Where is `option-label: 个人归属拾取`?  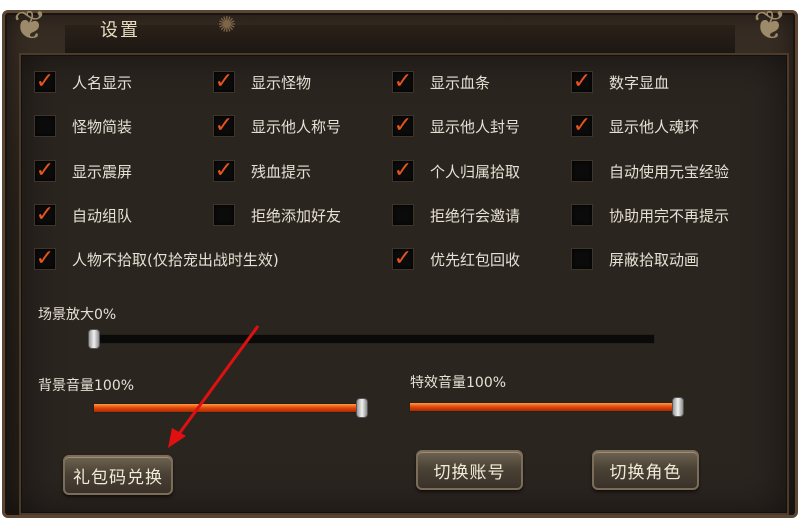 option-label: 个人归属拾取 is located at coordinates (475, 171).